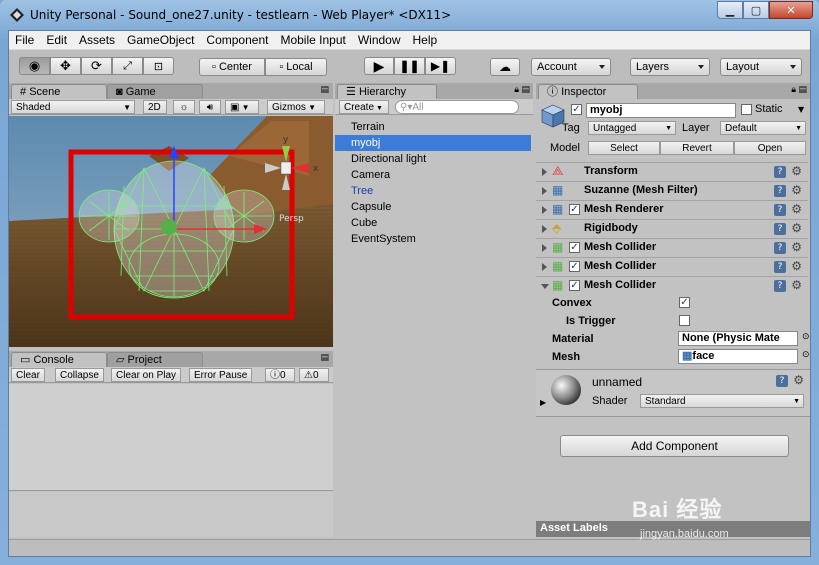 This screenshot has height=565, width=819. I want to click on scene-audio-toggle: 🔊︎, so click(210, 107).